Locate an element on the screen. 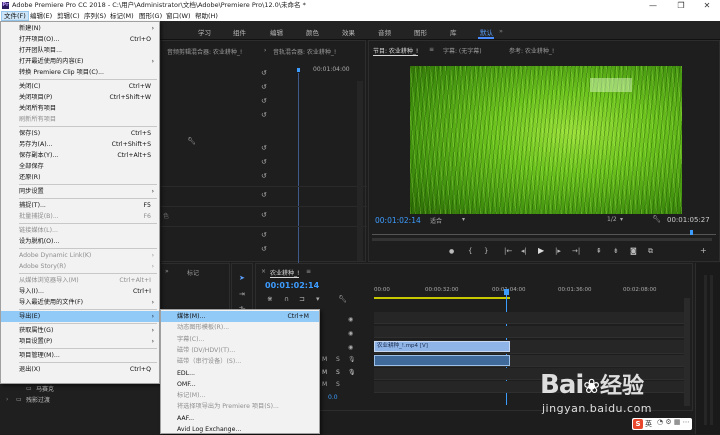 This screenshot has height=435, width=720. play-icon: ▶ is located at coordinates (541, 250).